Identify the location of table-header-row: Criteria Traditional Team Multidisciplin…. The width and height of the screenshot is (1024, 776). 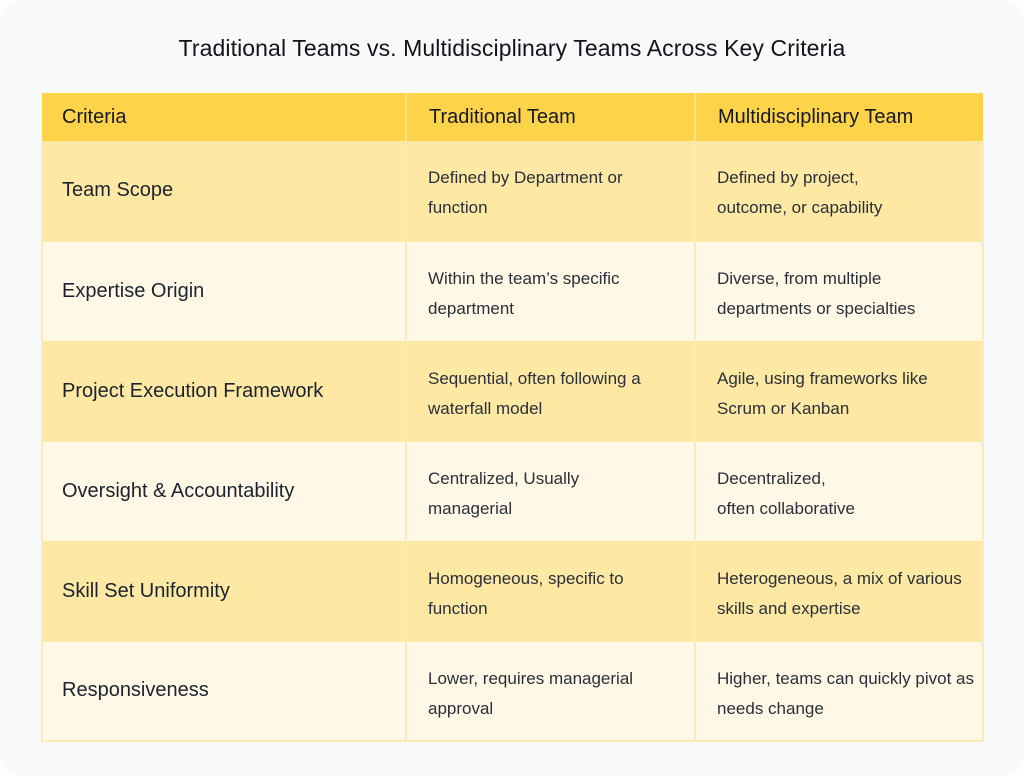
(512, 117).